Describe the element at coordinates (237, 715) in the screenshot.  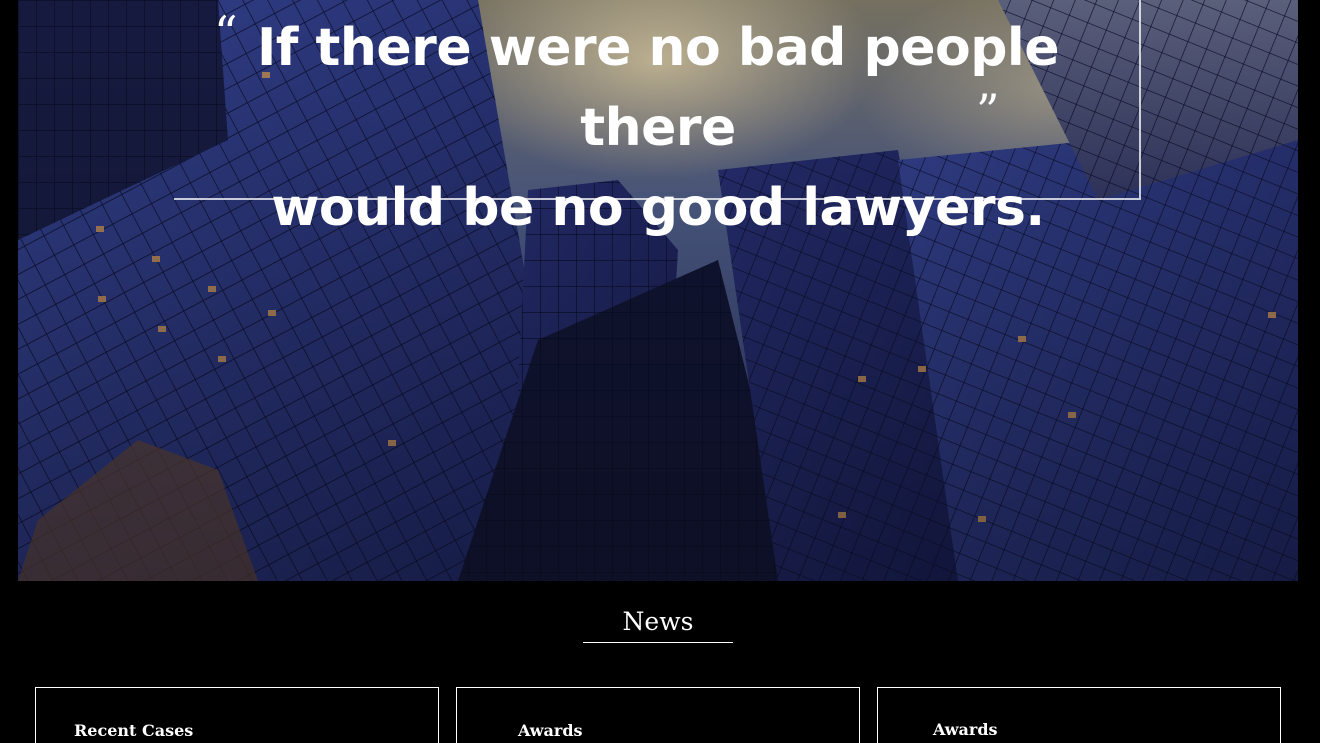
I see `news-card-recent-cases: Recent Cases` at that location.